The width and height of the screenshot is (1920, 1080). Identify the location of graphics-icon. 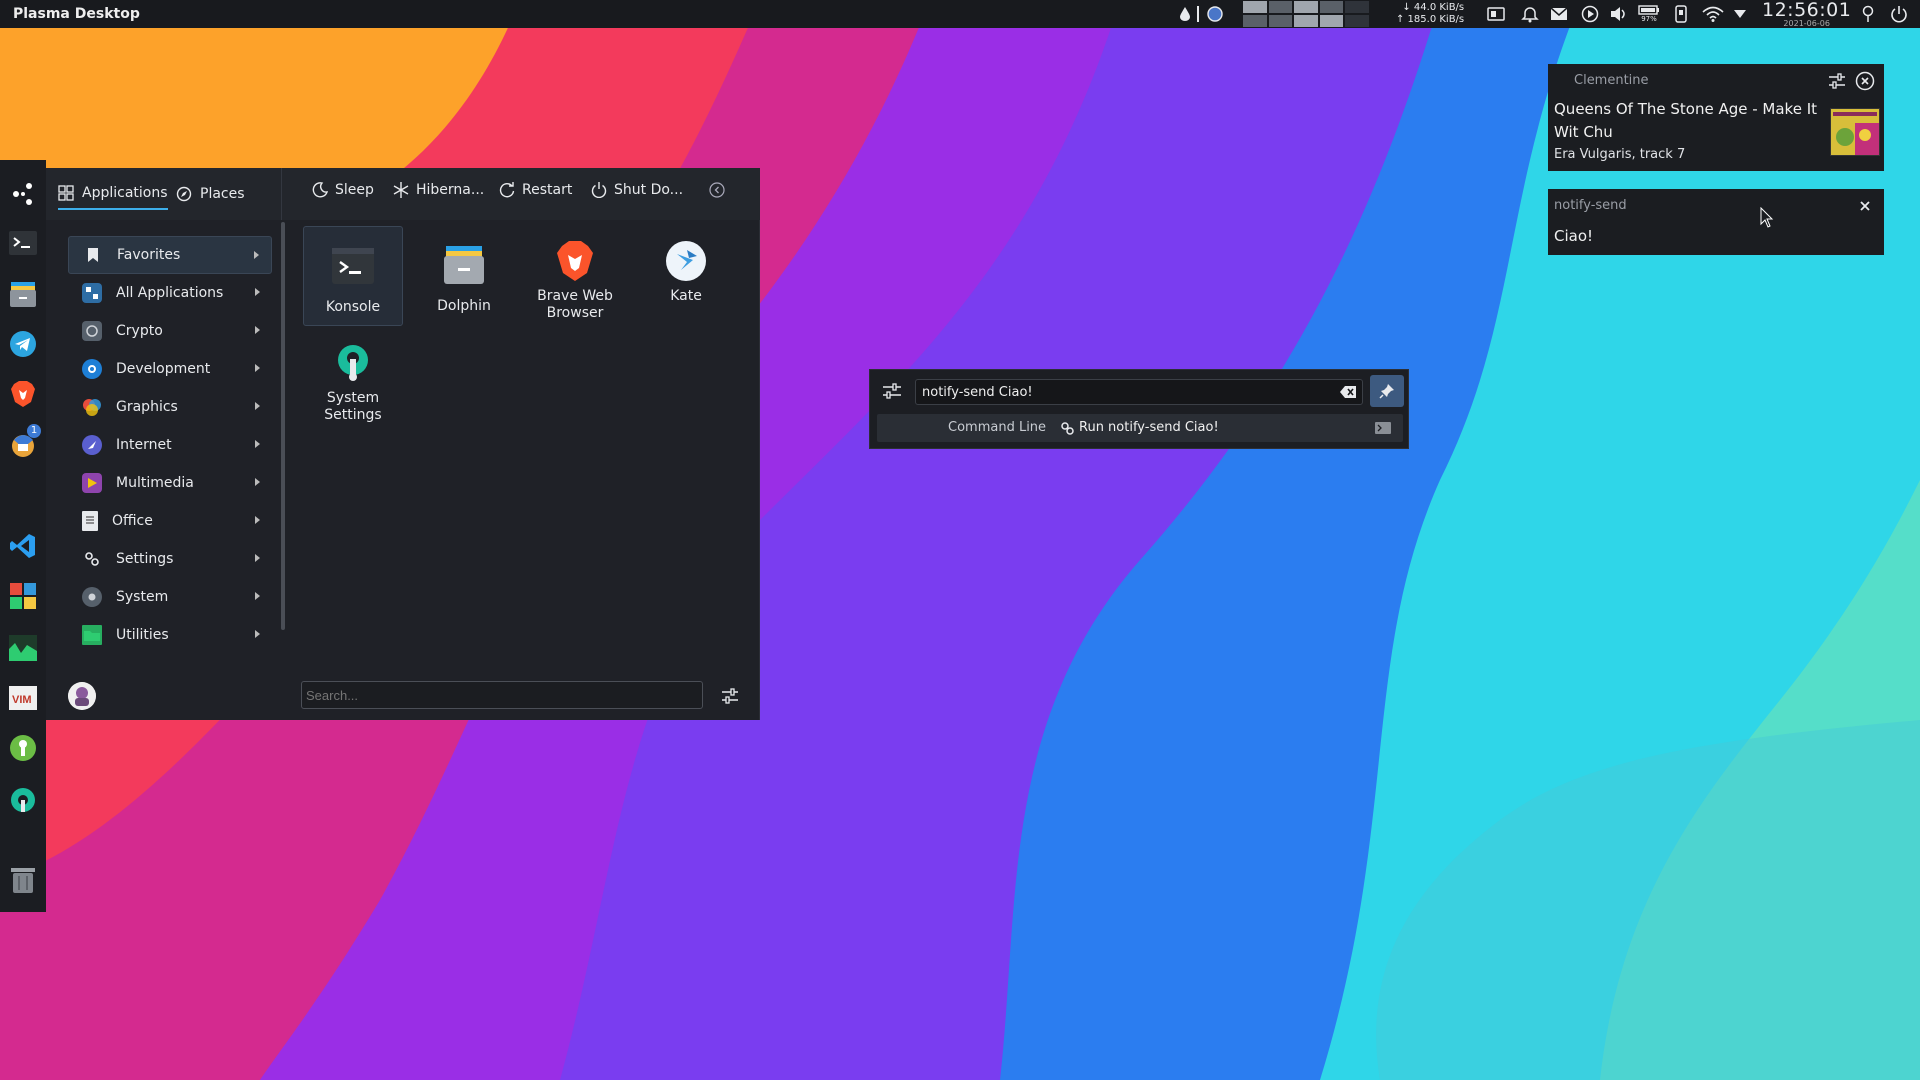
(92, 407).